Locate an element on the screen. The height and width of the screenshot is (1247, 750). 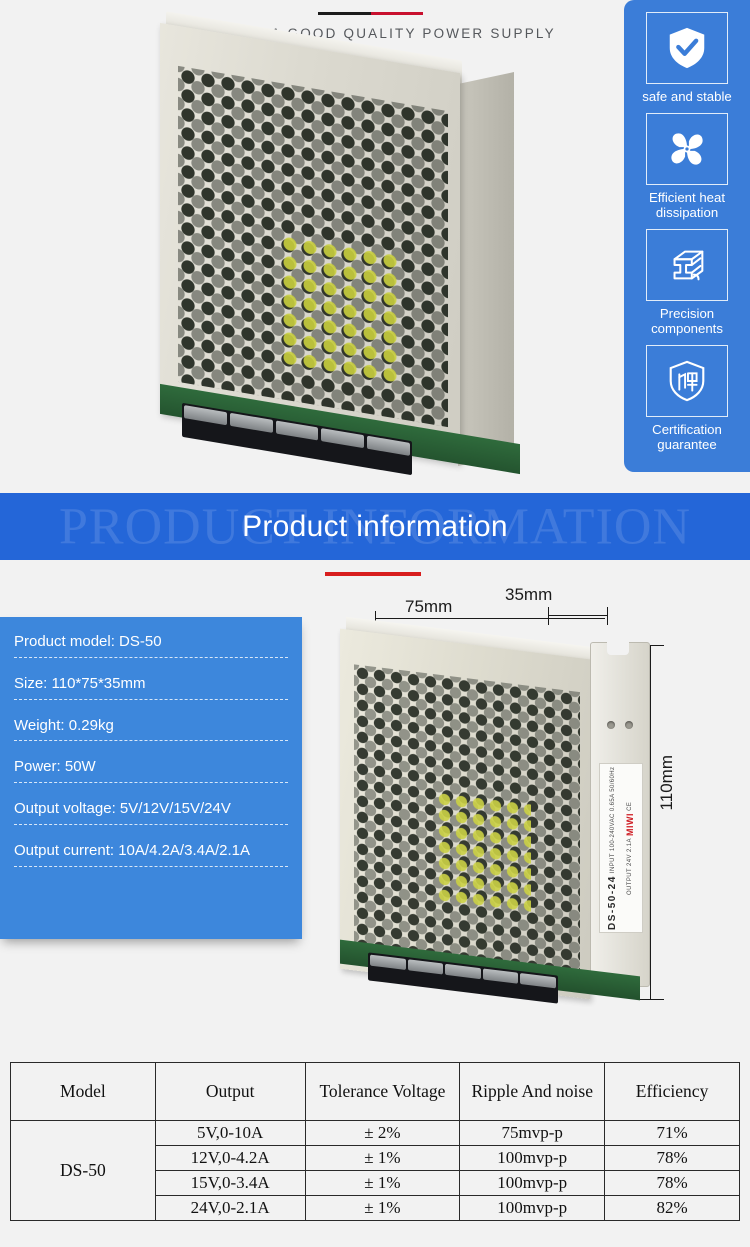
th-output: Output is located at coordinates (230, 1091).